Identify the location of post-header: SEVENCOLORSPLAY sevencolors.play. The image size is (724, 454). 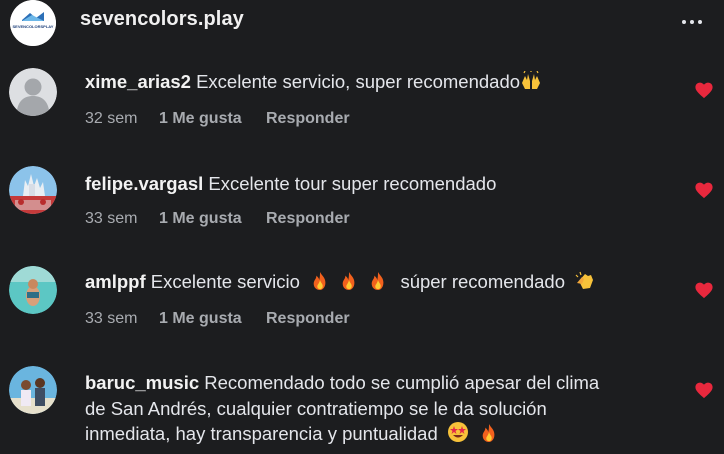
(362, 23).